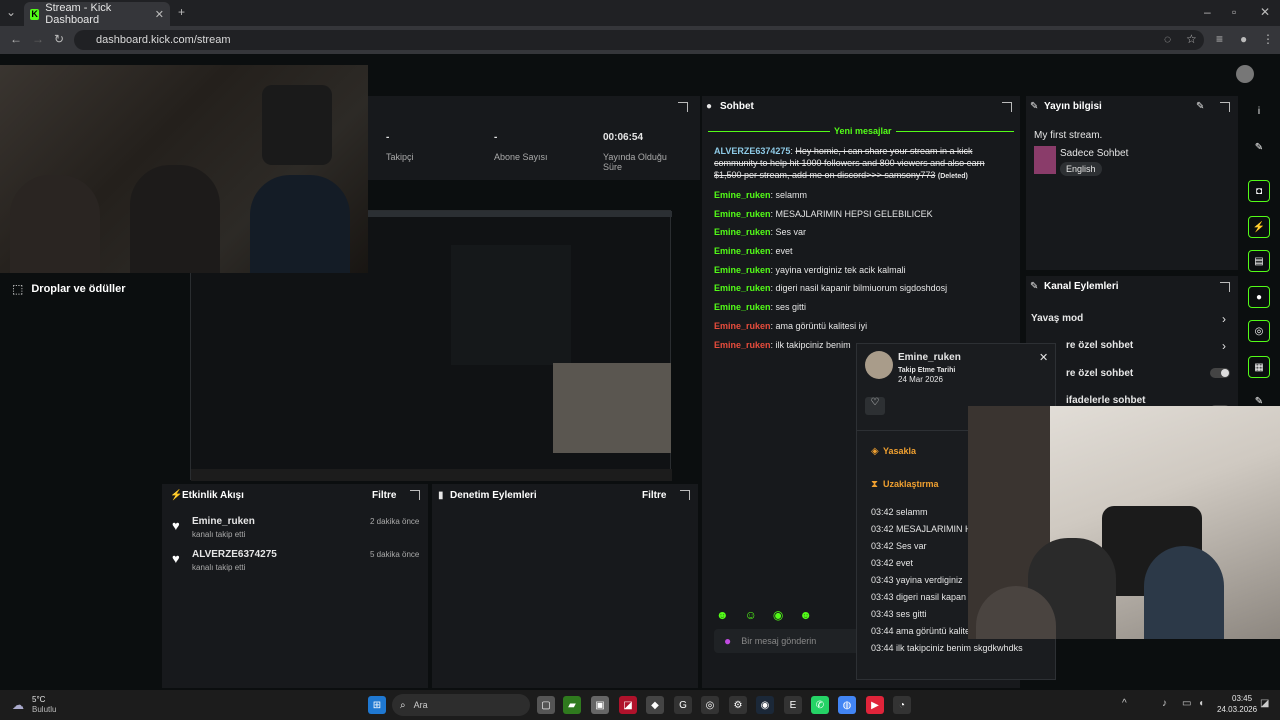 The width and height of the screenshot is (1280, 720). I want to click on browser-menu-icon: ⋮, so click(1268, 39).